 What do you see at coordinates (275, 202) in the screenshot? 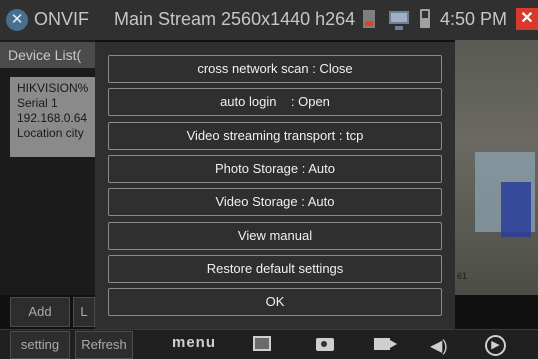
I see `video-storage-button: Video Storage : Auto` at bounding box center [275, 202].